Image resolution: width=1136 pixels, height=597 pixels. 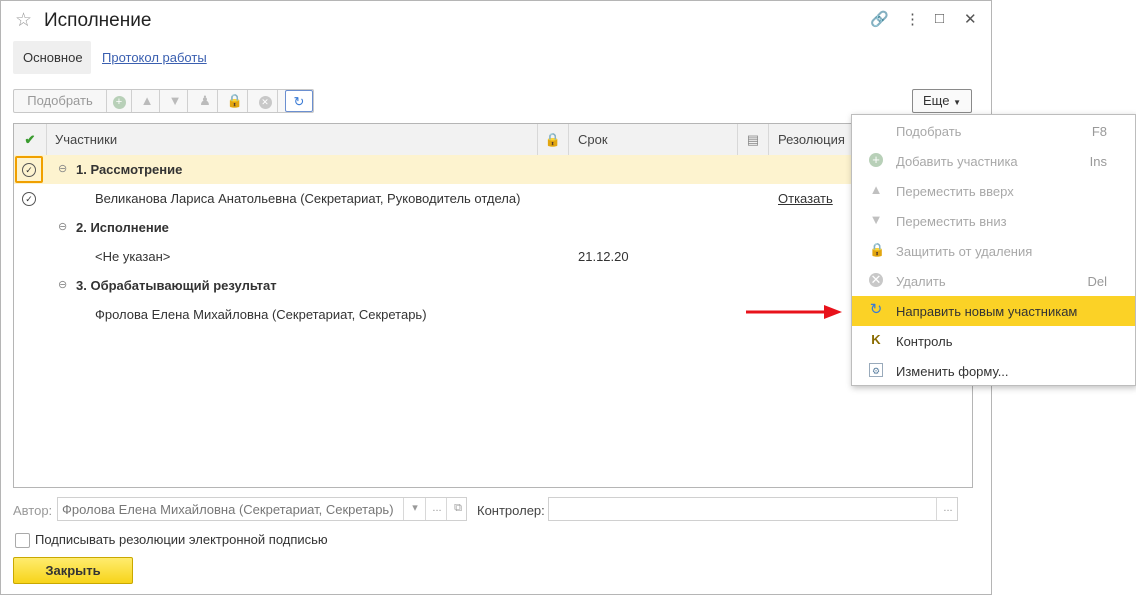 I want to click on red-arrow-icon, so click(x=794, y=312).